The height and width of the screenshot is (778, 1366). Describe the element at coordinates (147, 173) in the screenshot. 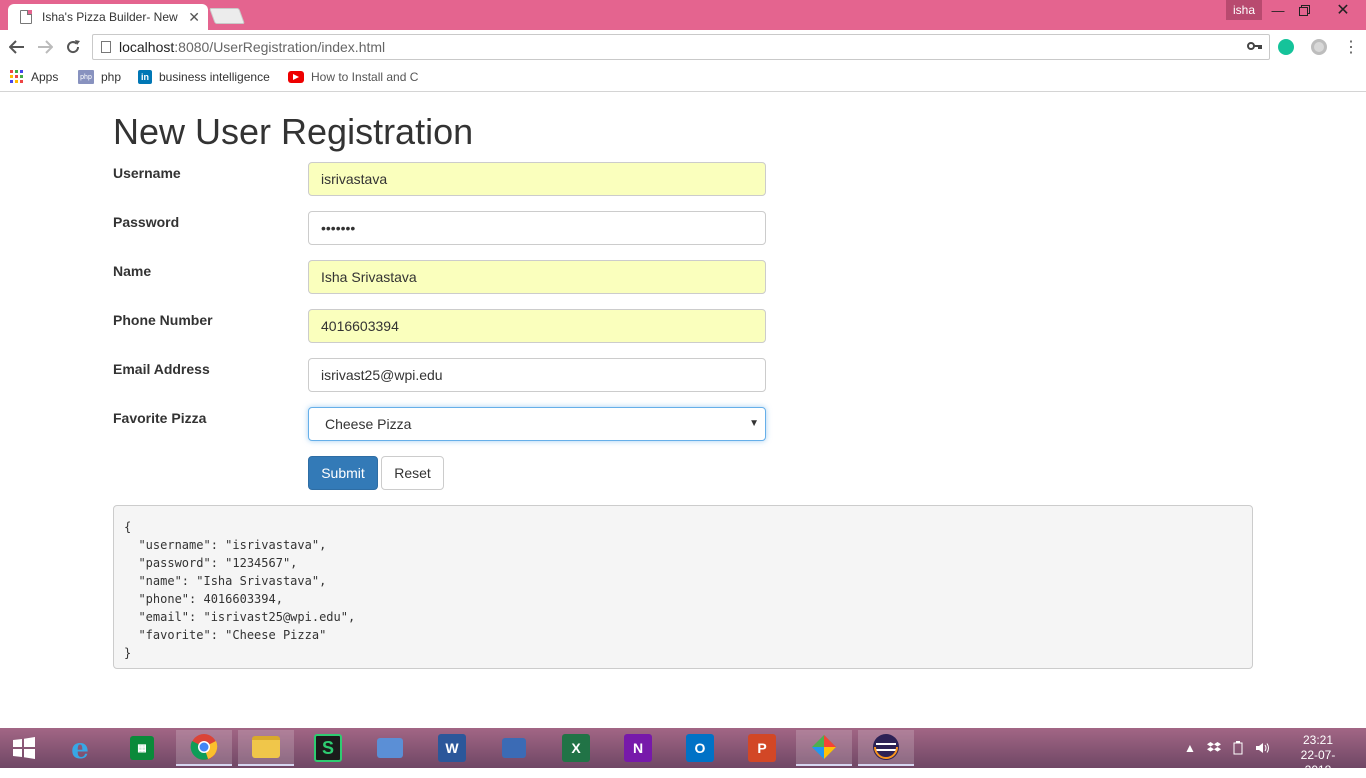

I see `username-label: Username` at that location.